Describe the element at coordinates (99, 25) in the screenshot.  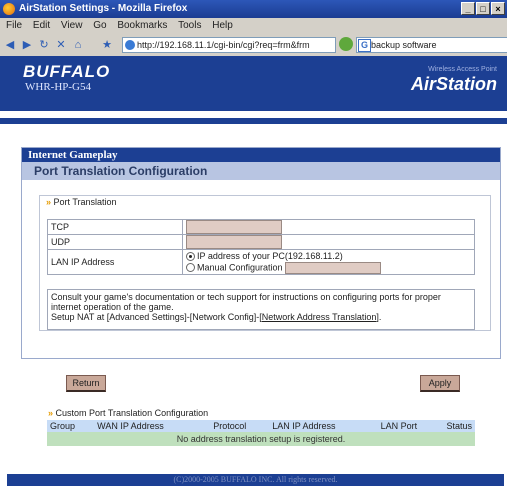
I see `menu-go: Go` at that location.